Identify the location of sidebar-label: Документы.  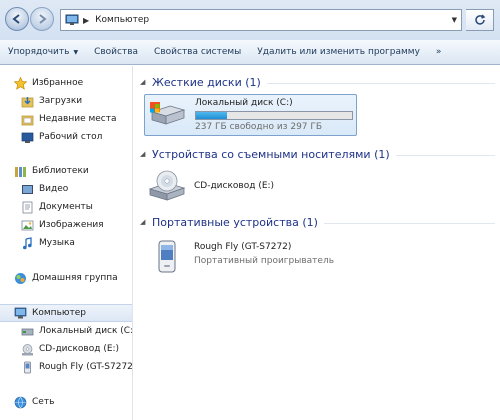
(66, 207).